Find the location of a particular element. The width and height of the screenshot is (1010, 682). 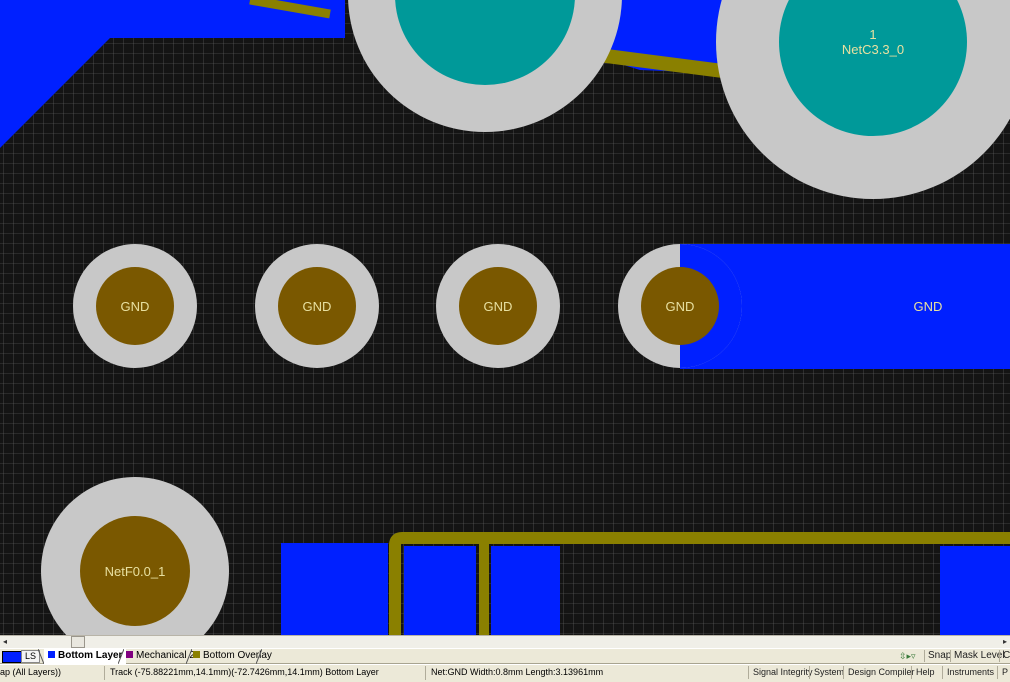

scroll-left-icon: ◂ is located at coordinates (5, 642).